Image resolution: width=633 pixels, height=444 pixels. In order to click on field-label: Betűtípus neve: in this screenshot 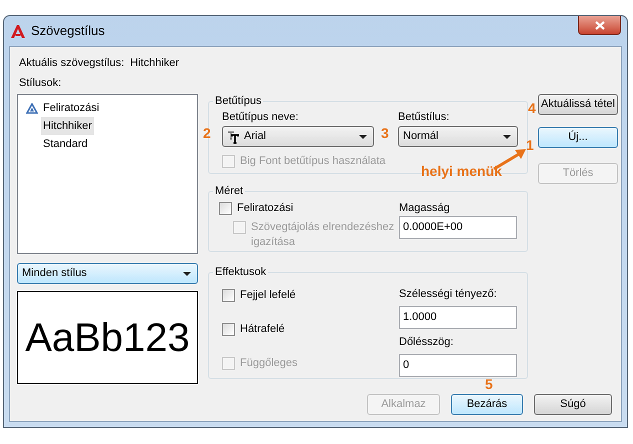, I will do `click(260, 117)`.